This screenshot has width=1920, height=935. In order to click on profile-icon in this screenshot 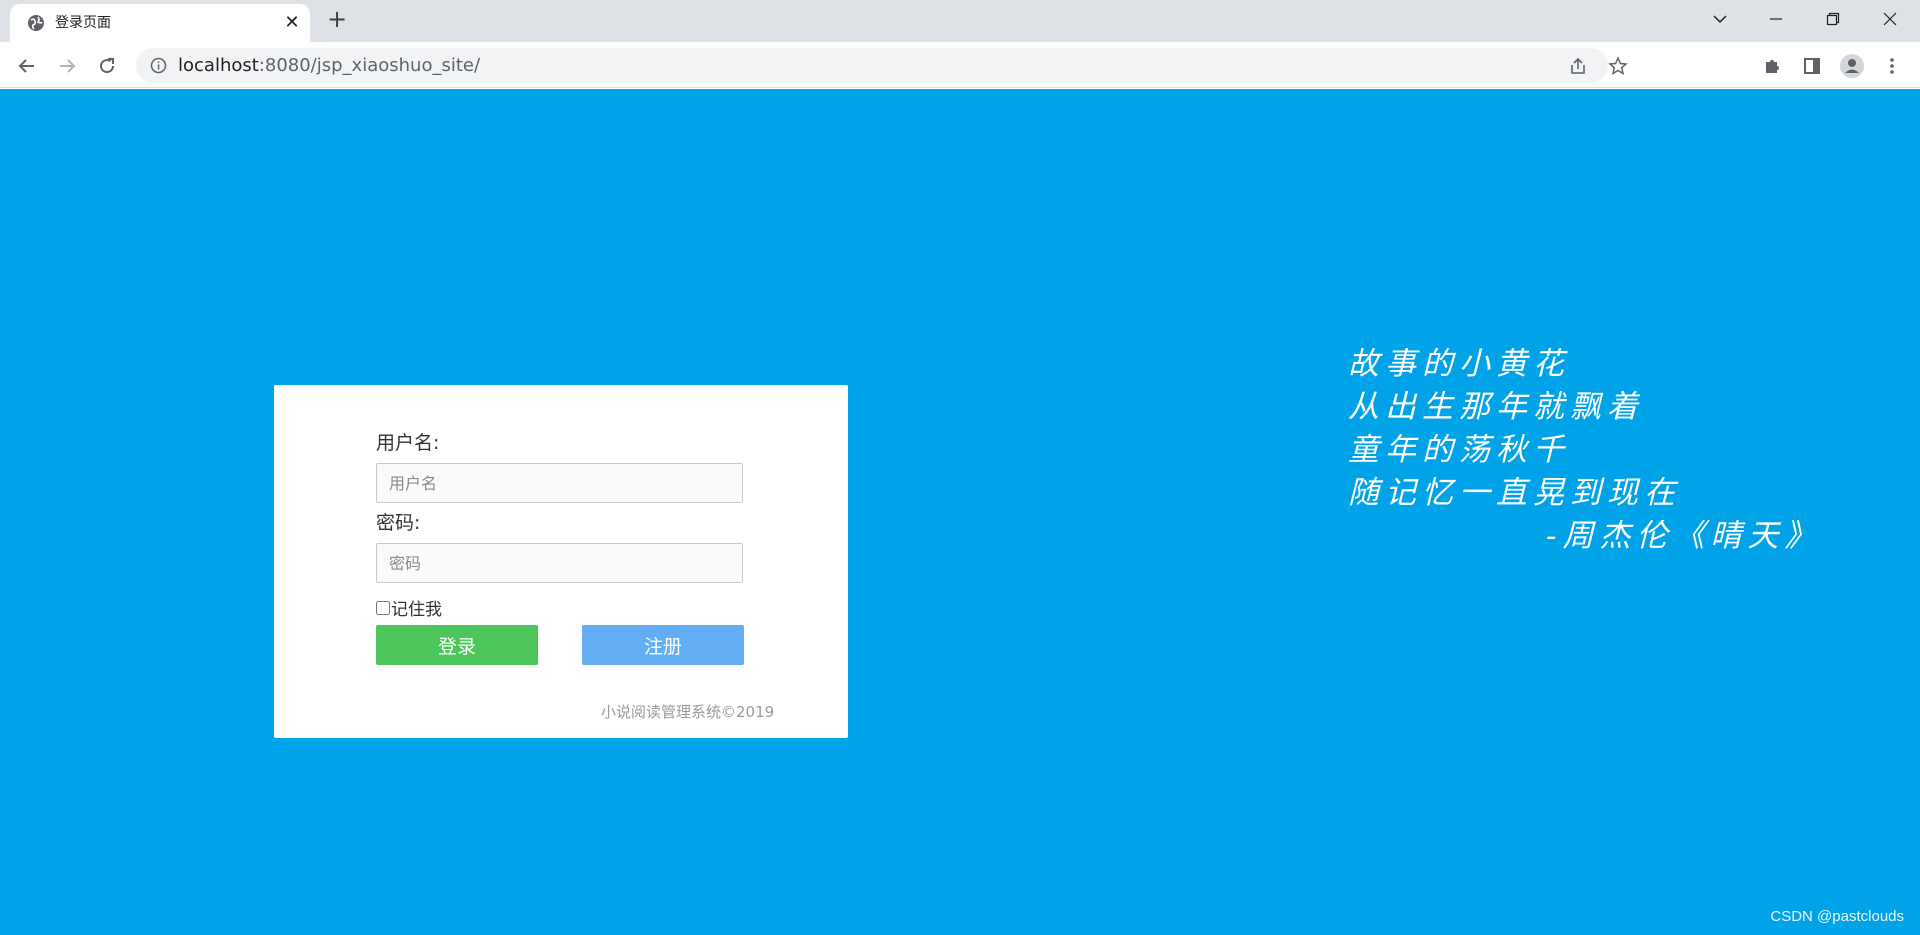, I will do `click(1852, 66)`.